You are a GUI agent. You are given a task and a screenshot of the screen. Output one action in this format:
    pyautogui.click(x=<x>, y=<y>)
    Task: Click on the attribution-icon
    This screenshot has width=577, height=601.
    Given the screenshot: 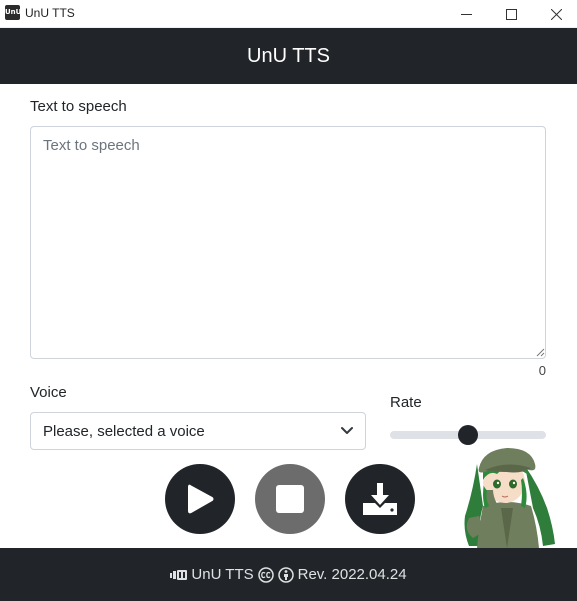 What is the action you would take?
    pyautogui.click(x=285, y=574)
    